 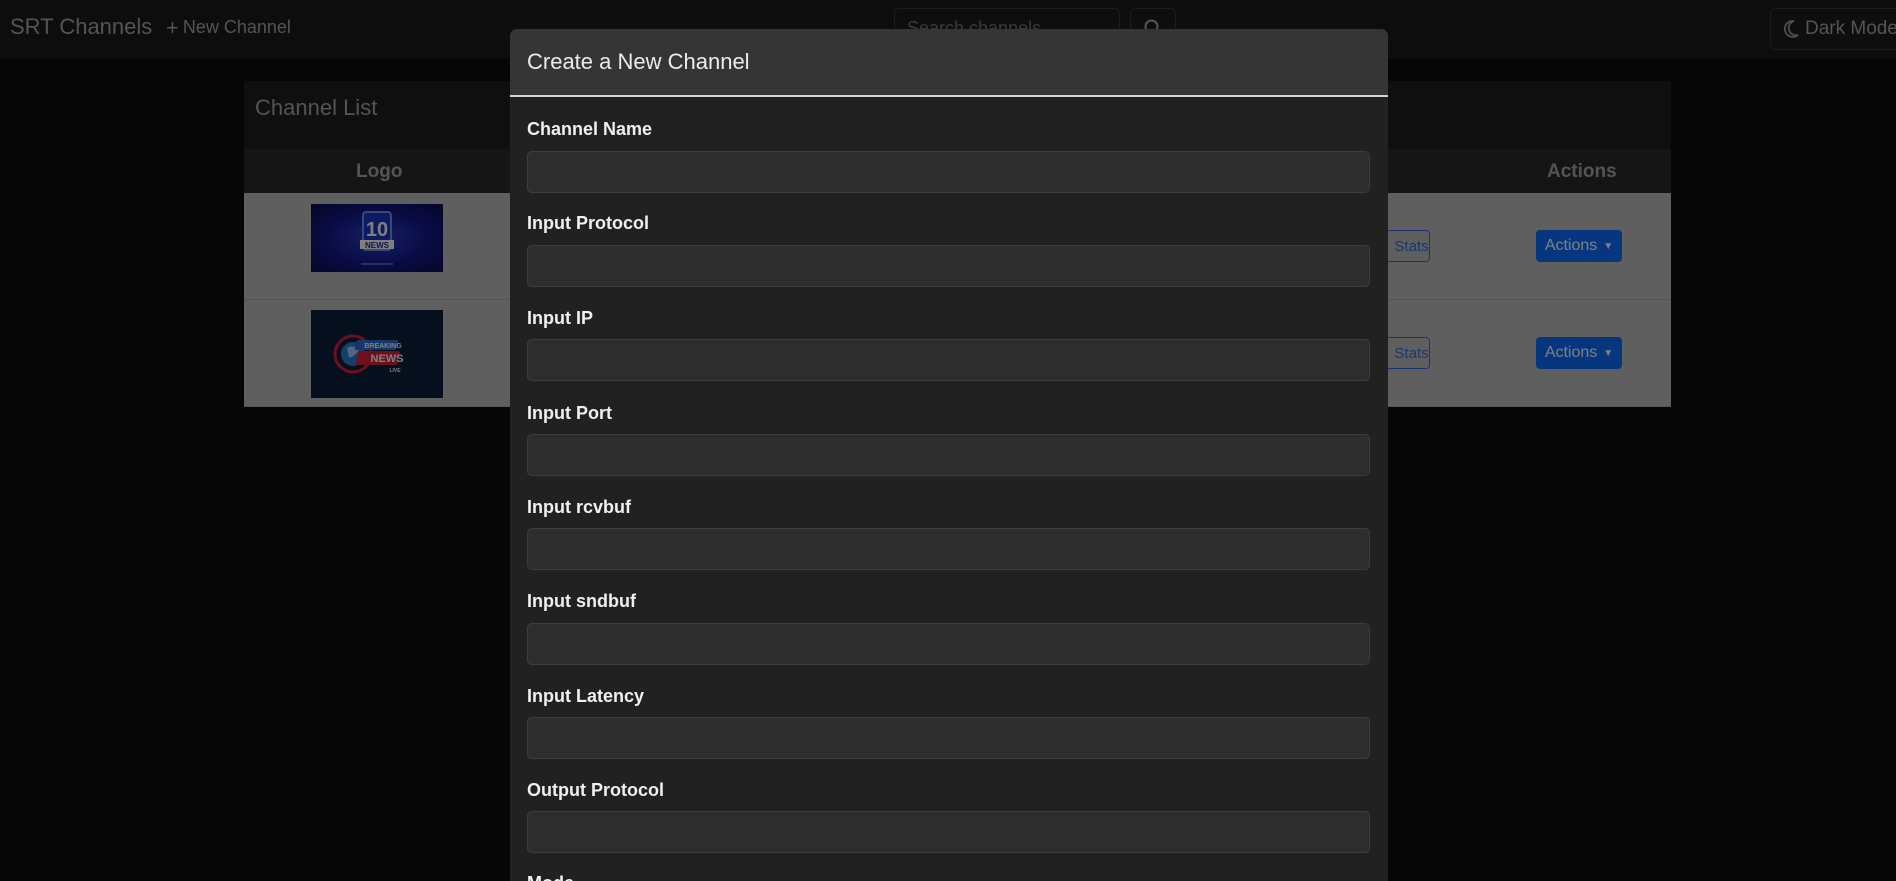 What do you see at coordinates (586, 696) in the screenshot?
I see `label-input-latency: Input Latency` at bounding box center [586, 696].